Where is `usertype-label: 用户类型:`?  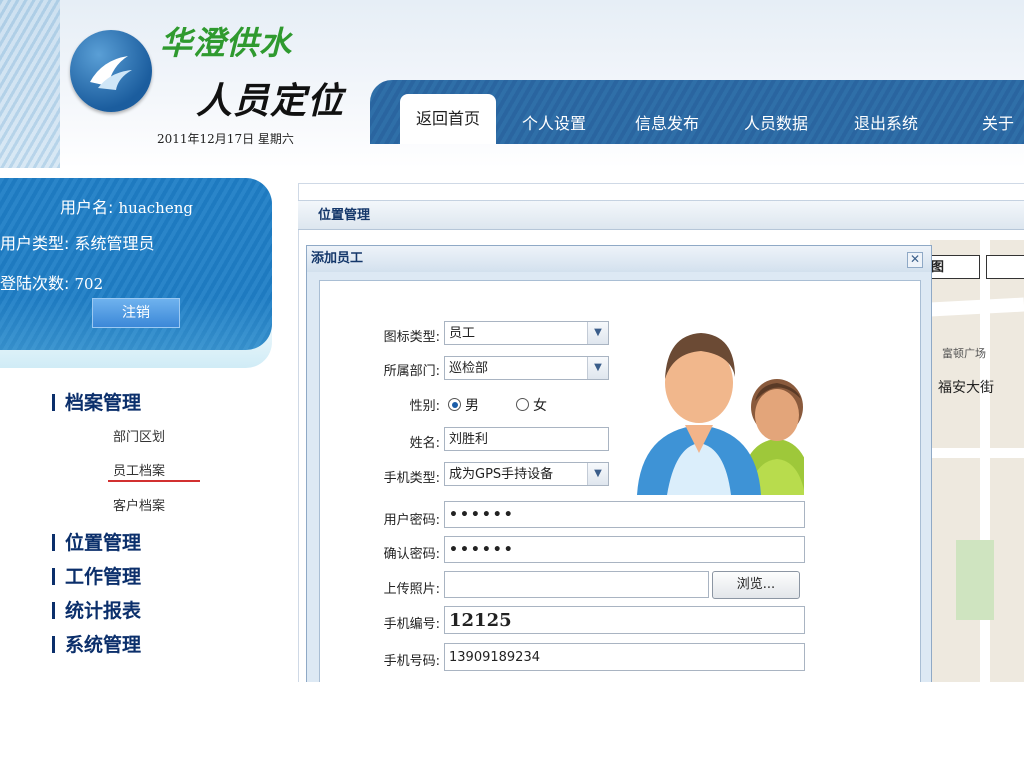 usertype-label: 用户类型: is located at coordinates (35, 243).